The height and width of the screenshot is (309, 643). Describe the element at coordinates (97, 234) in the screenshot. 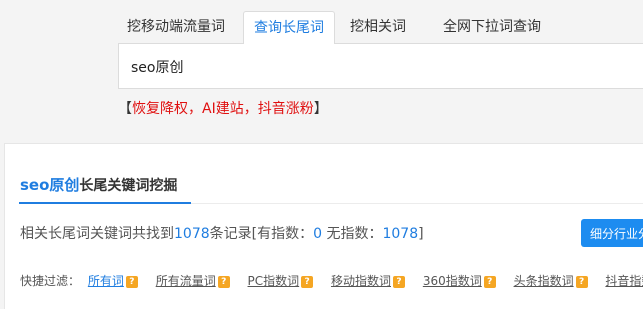

I see `summary-prefix: 相关长尾词关键词共找到` at that location.